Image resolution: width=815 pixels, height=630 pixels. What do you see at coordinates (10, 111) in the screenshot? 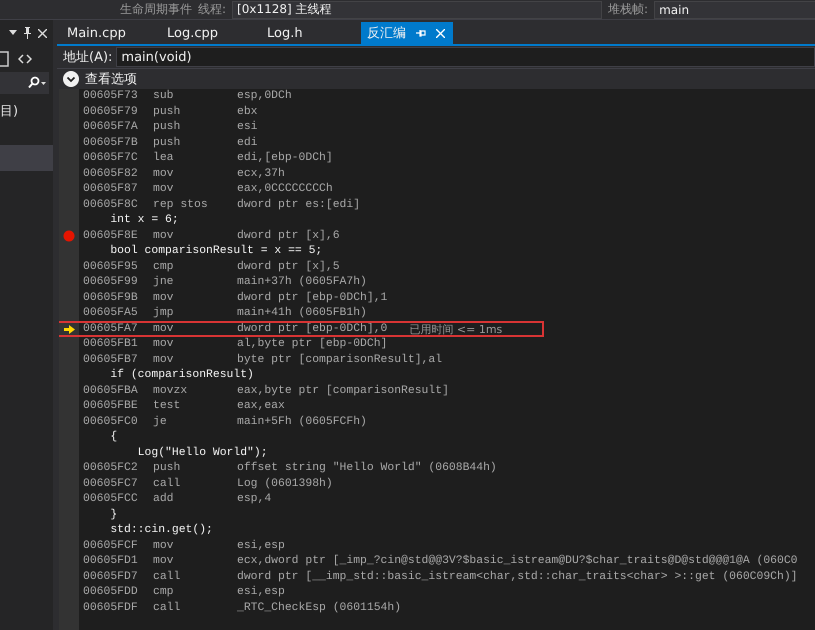
I see `sidebar-item-text: 目)` at bounding box center [10, 111].